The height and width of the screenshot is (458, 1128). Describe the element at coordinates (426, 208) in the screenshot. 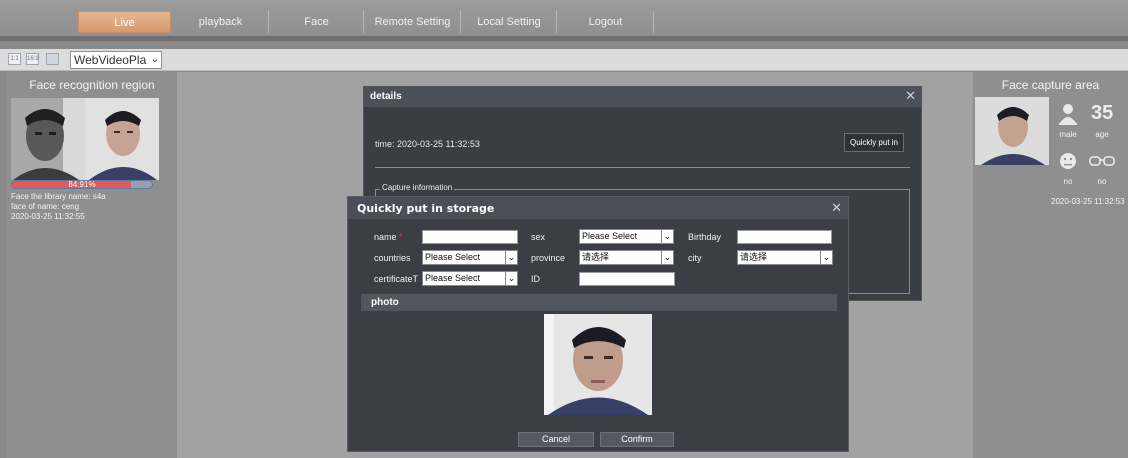

I see `storage-title: Quickly put in storage` at that location.